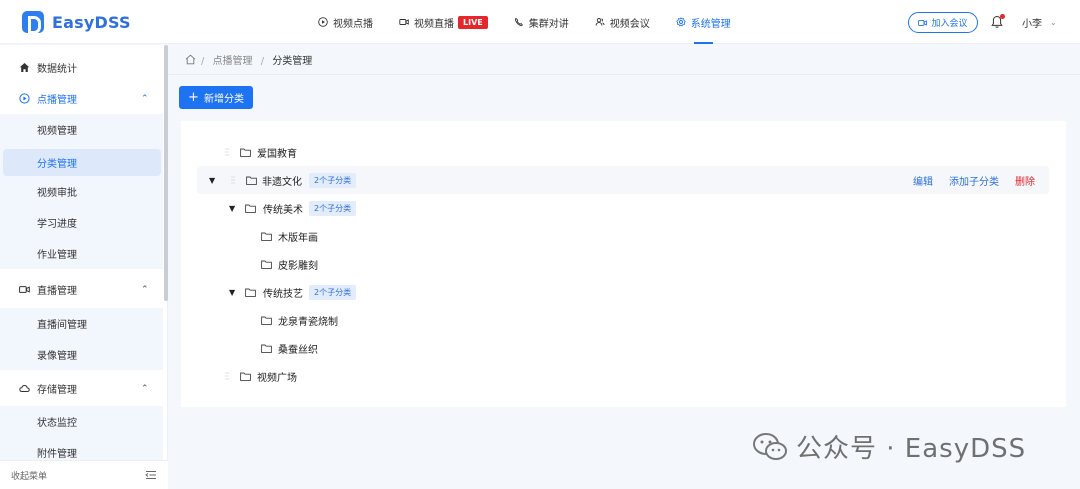 This screenshot has width=1080, height=489. I want to click on live-badge: LIVE, so click(473, 22).